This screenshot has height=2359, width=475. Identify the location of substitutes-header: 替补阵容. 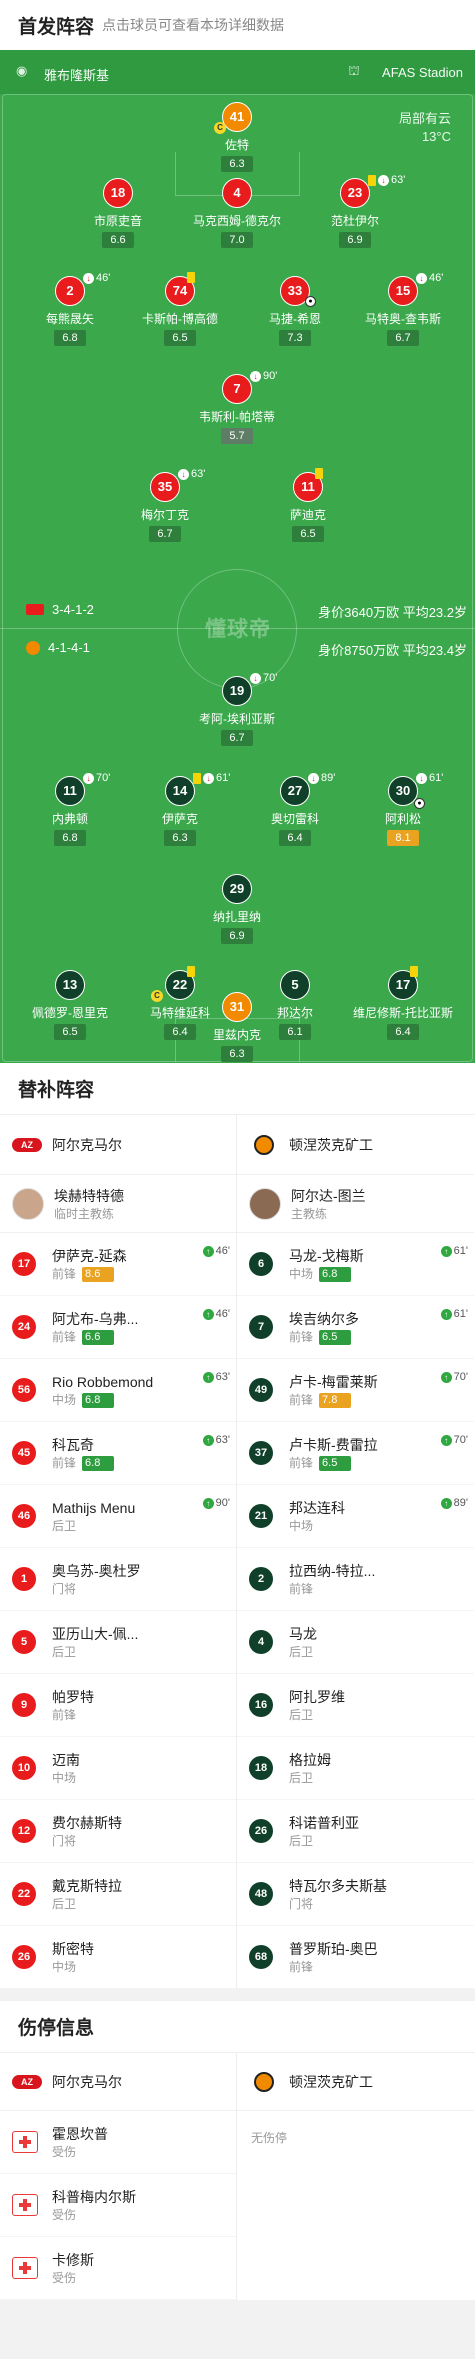
(237, 1089).